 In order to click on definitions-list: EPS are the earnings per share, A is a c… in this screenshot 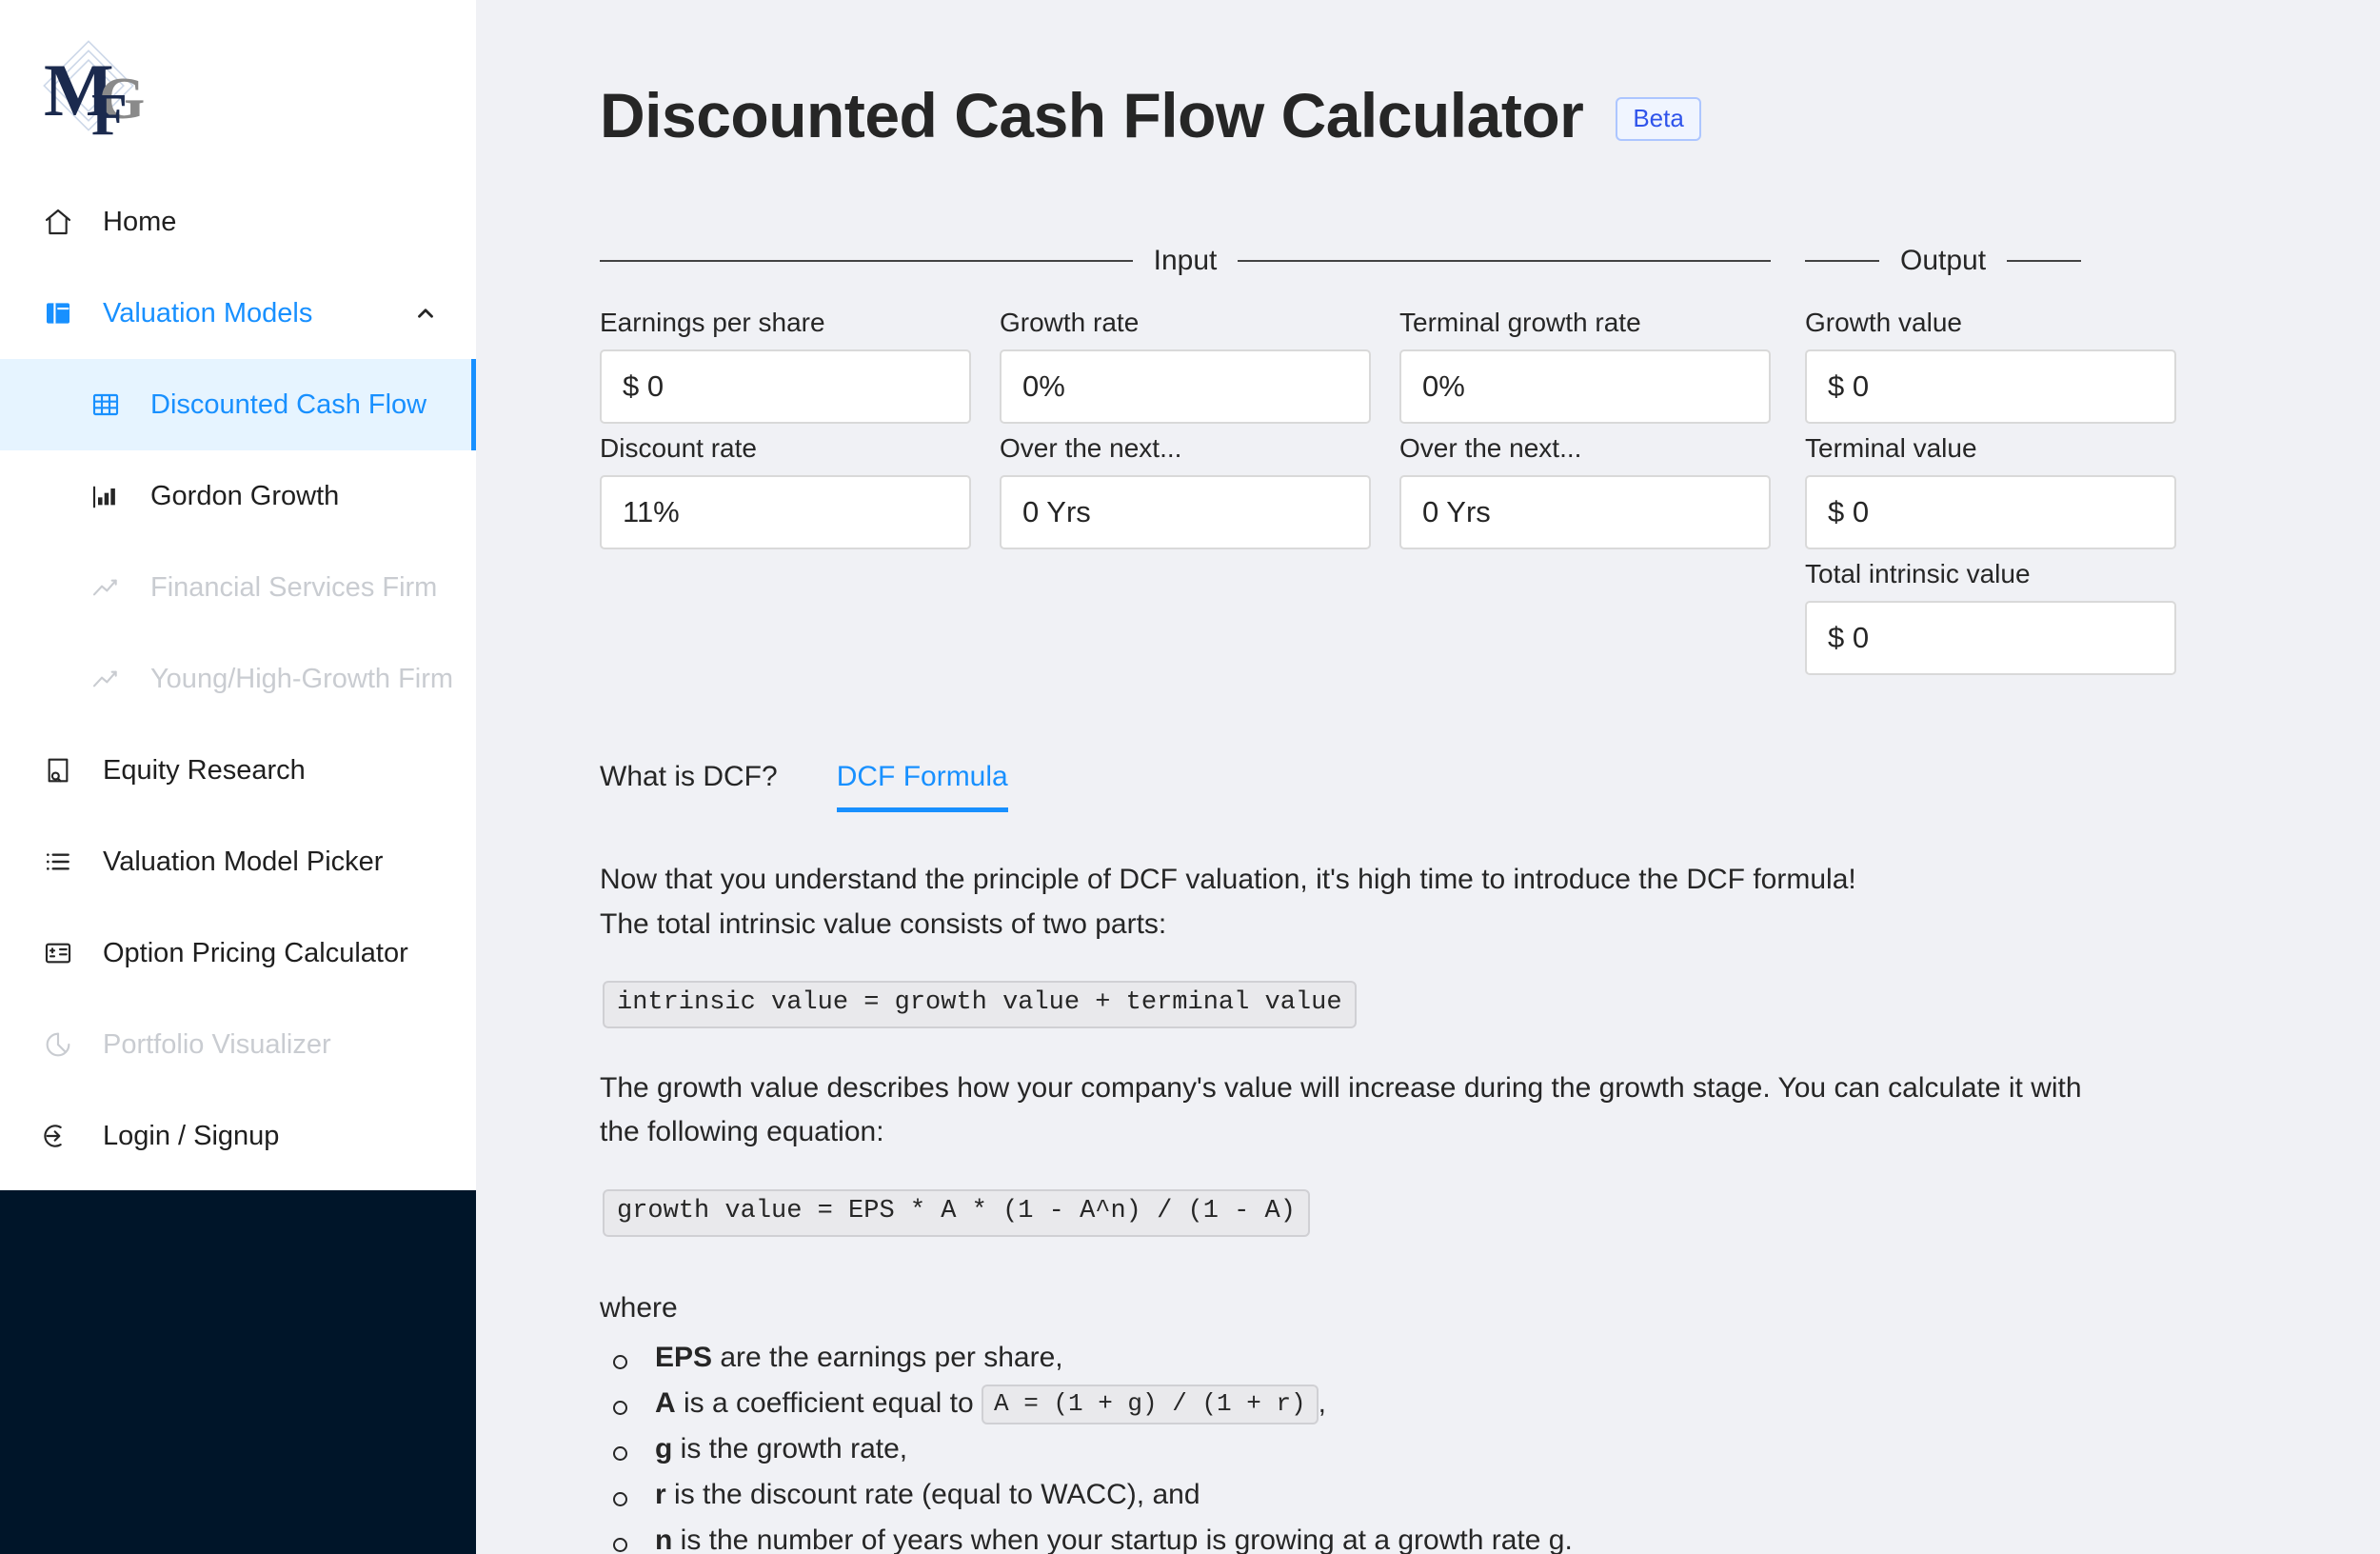, I will do `click(1423, 1444)`.